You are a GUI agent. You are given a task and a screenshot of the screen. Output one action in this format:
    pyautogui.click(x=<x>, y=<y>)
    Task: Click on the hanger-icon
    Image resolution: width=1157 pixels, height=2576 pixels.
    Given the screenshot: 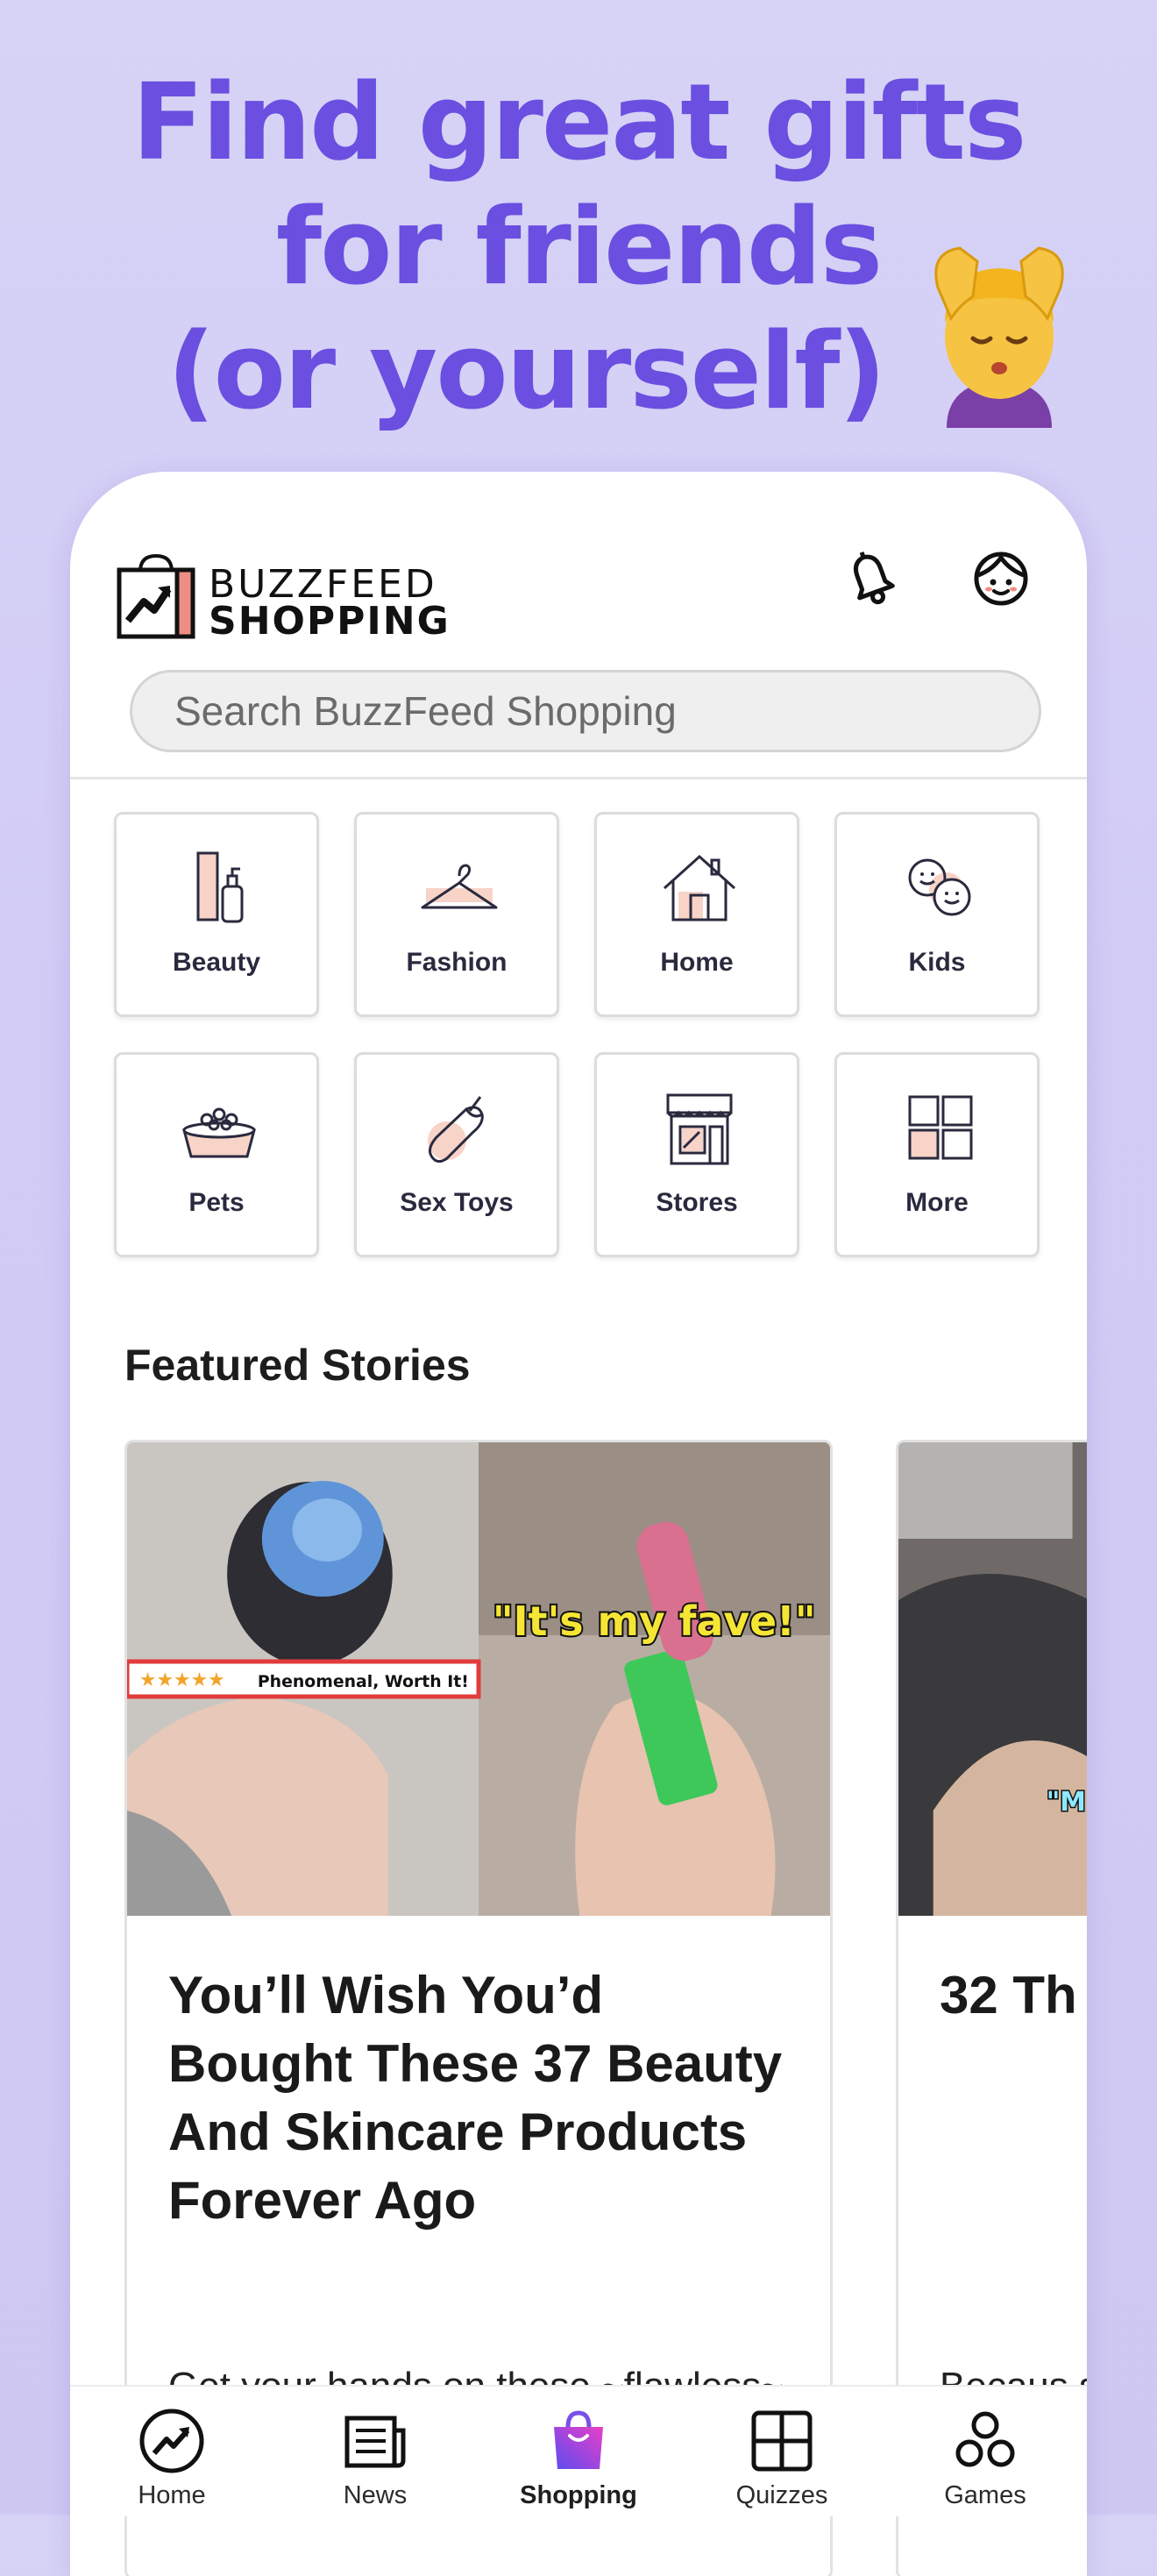 What is the action you would take?
    pyautogui.click(x=460, y=886)
    